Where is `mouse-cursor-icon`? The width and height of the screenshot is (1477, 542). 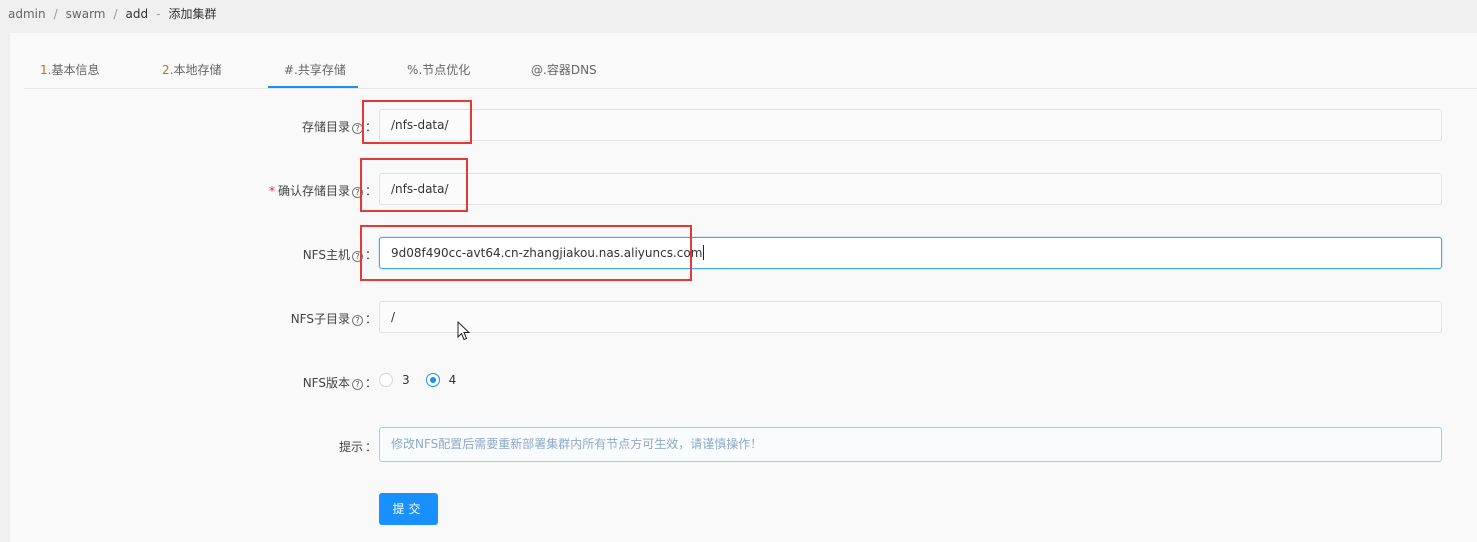
mouse-cursor-icon is located at coordinates (464, 331).